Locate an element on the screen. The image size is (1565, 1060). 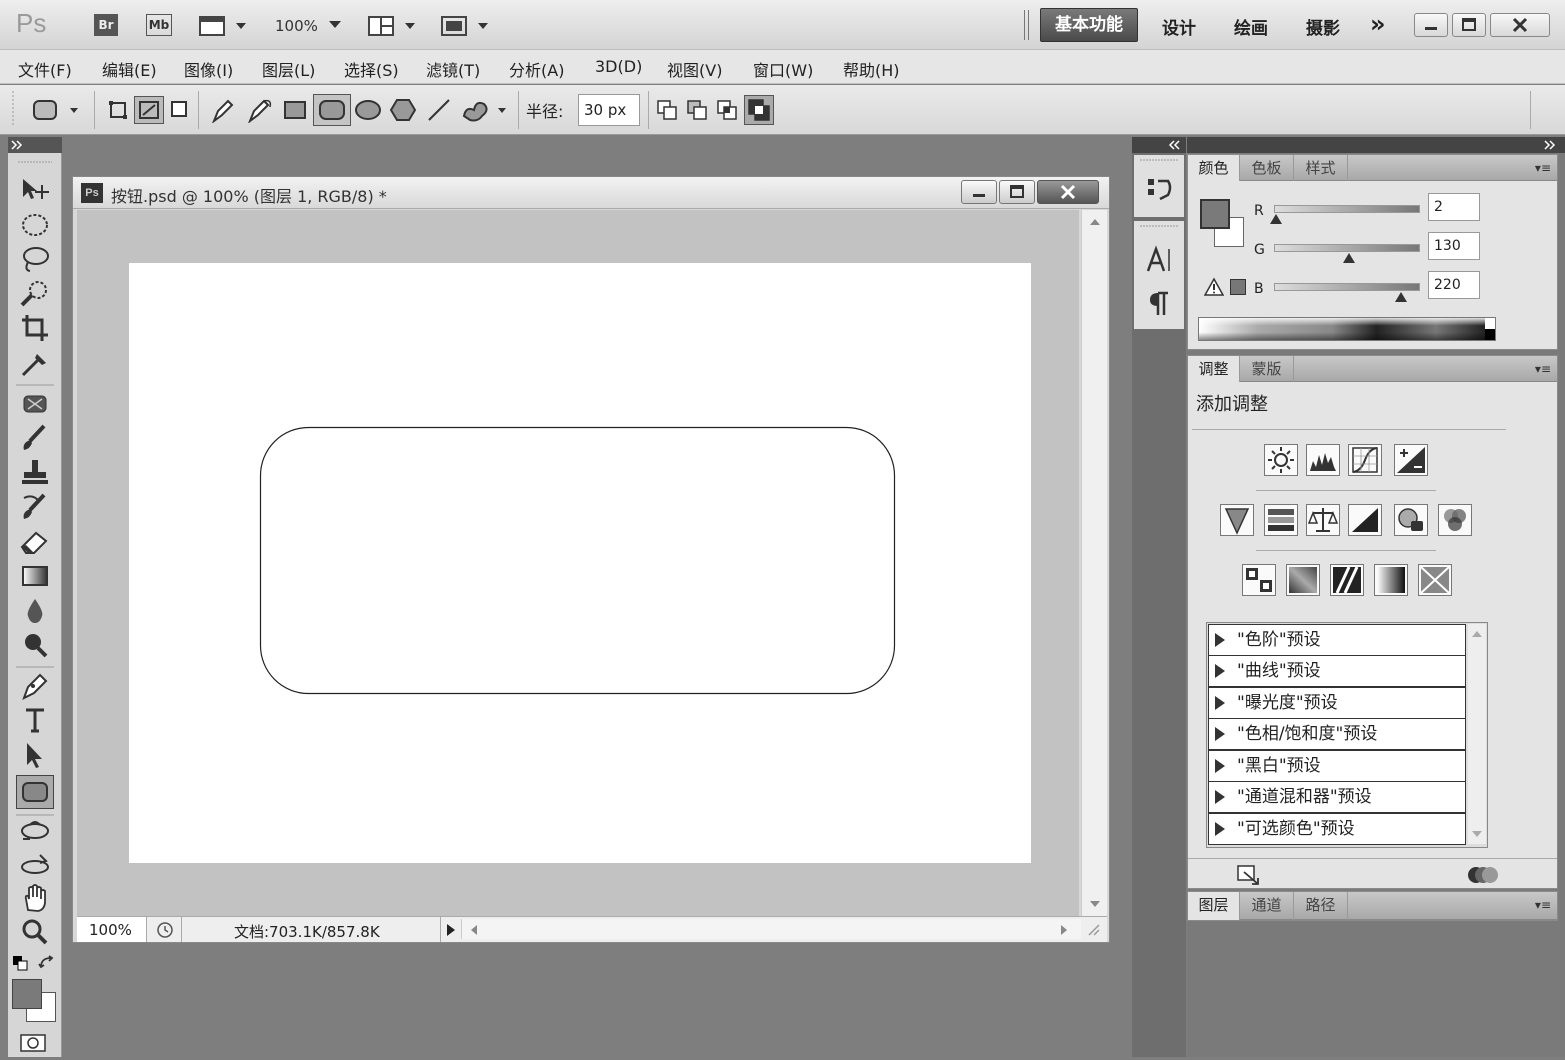
3d-rotate-tool-icon is located at coordinates (35, 832).